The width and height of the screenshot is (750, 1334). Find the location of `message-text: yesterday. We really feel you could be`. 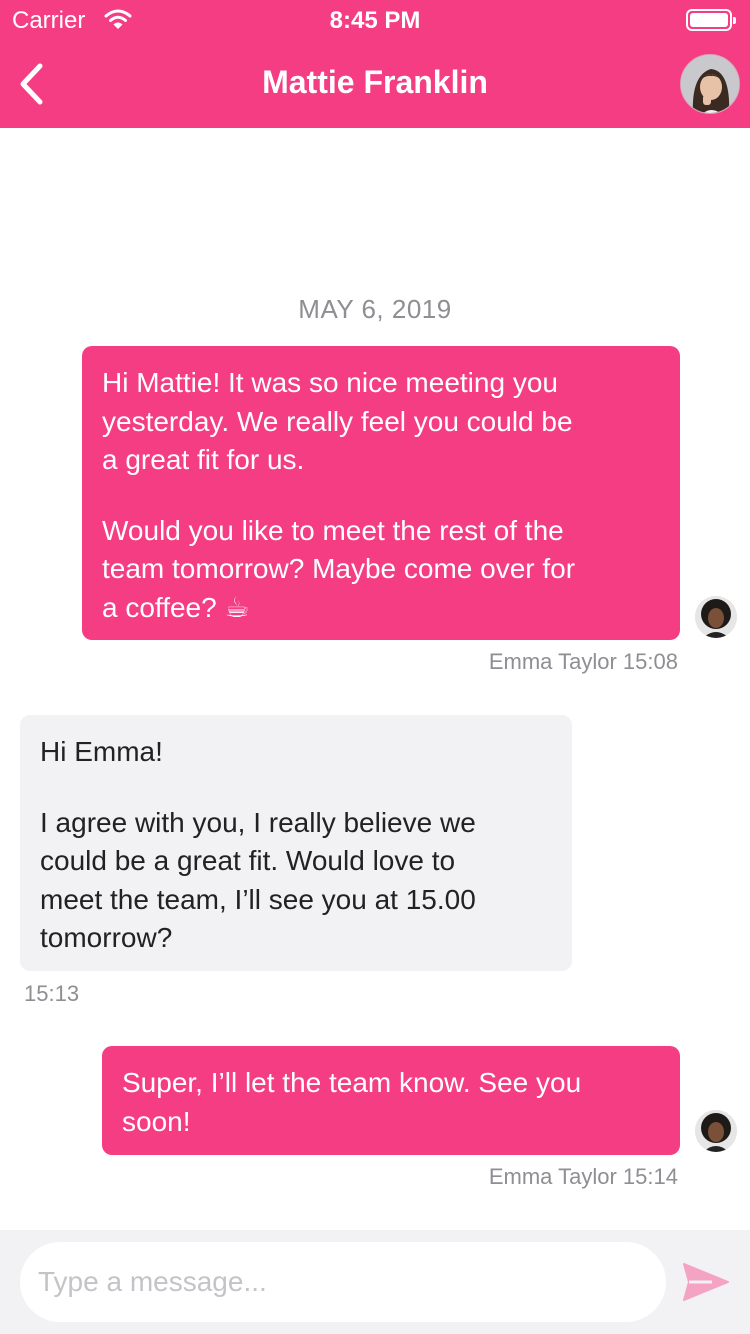

message-text: yesterday. We really feel you could be is located at coordinates (337, 421).